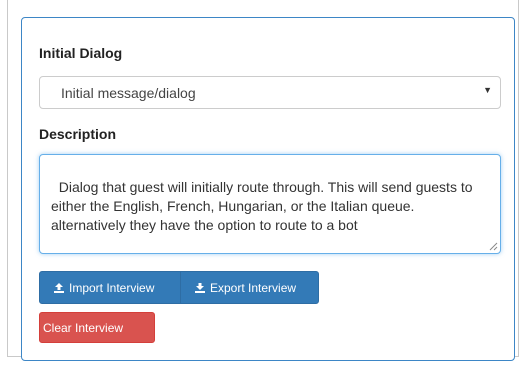  What do you see at coordinates (253, 287) in the screenshot?
I see `export-interview-label: Export Interview` at bounding box center [253, 287].